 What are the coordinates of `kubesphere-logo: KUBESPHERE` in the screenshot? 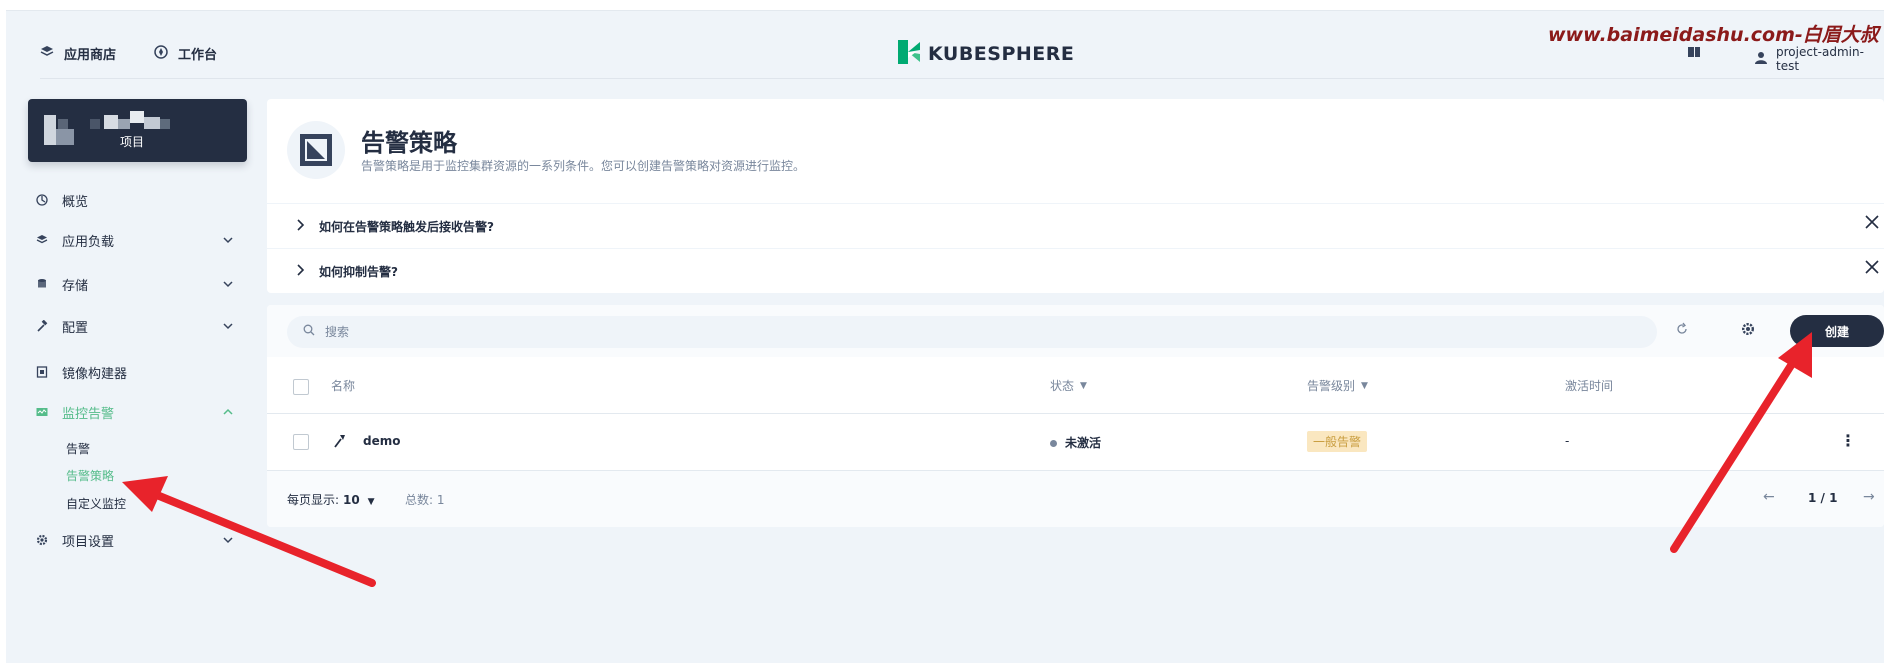 It's located at (985, 53).